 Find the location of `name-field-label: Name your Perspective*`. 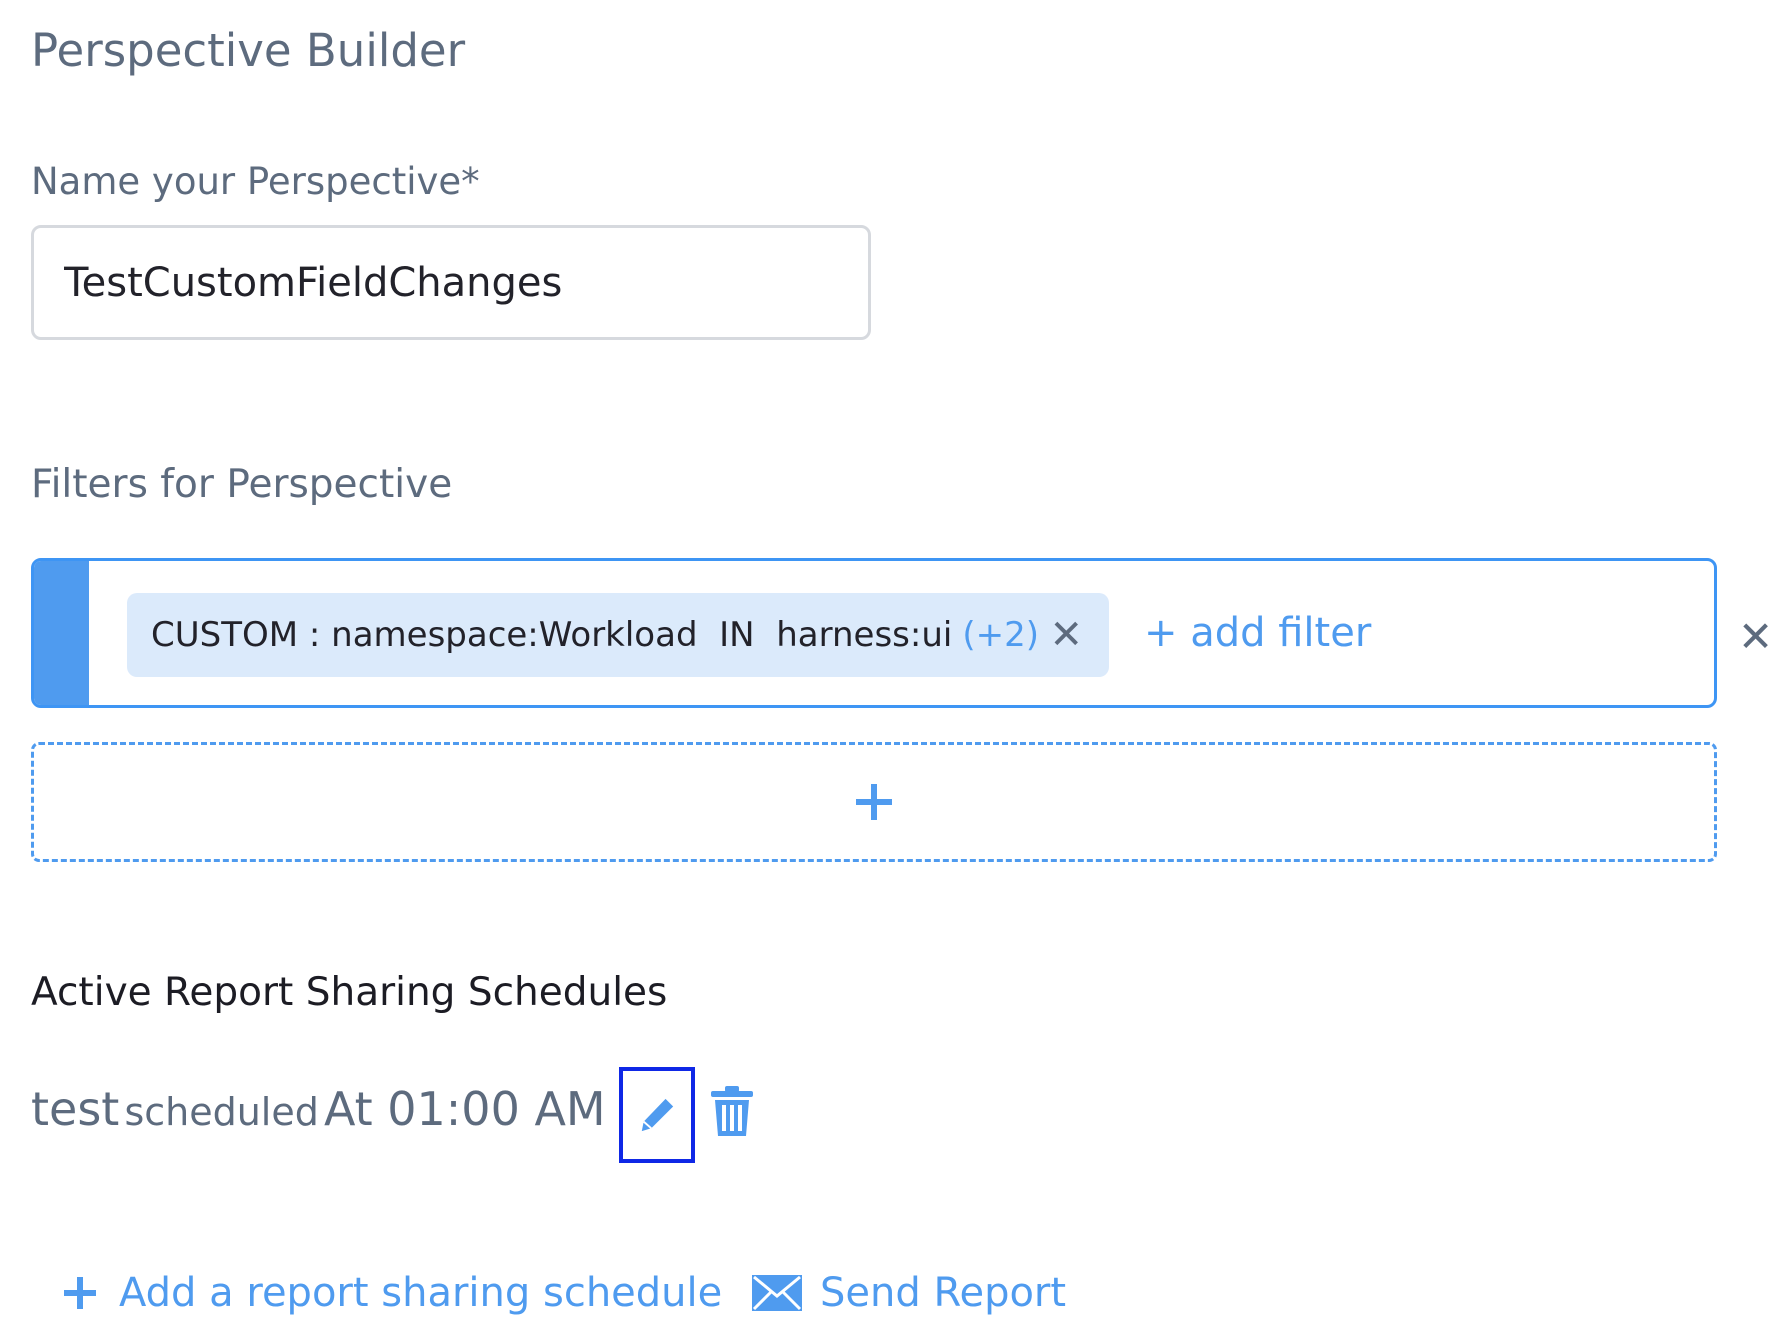

name-field-label: Name your Perspective* is located at coordinates (255, 181).